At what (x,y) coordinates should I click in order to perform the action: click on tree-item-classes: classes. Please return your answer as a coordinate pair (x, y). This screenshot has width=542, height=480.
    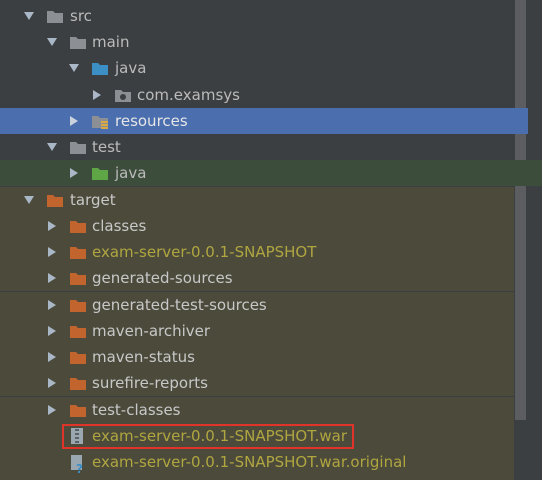
    Looking at the image, I should click on (257, 226).